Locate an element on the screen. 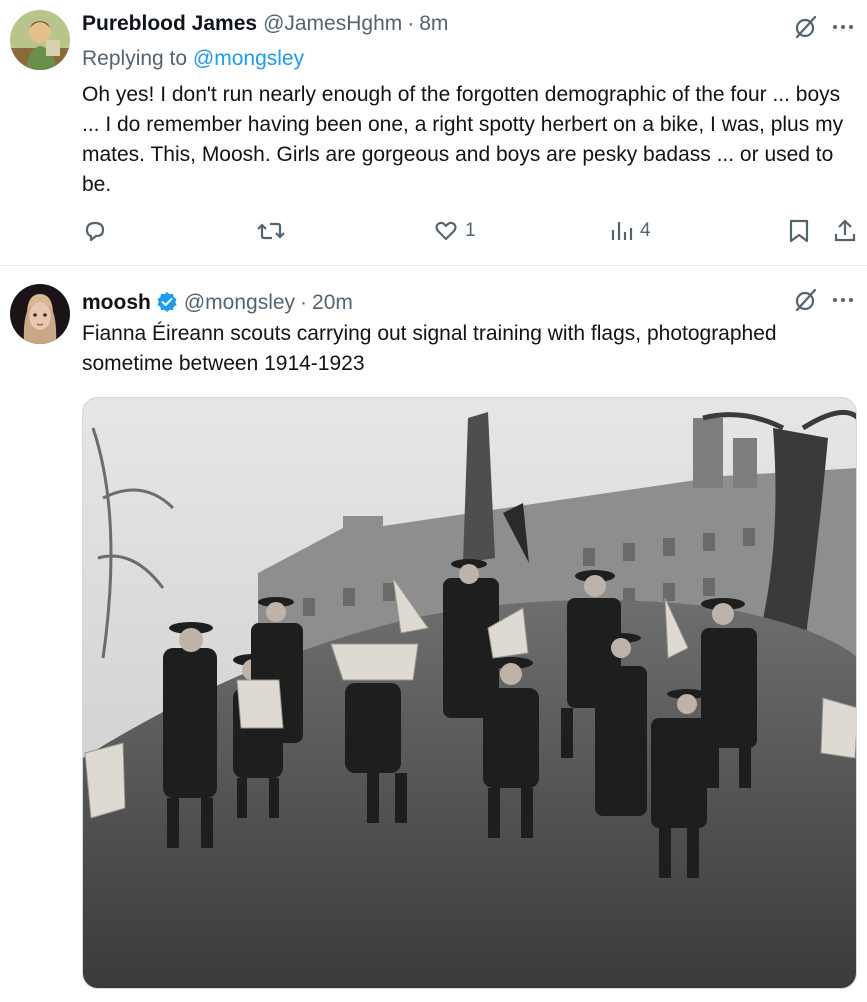  display-name: moosh is located at coordinates (116, 303).